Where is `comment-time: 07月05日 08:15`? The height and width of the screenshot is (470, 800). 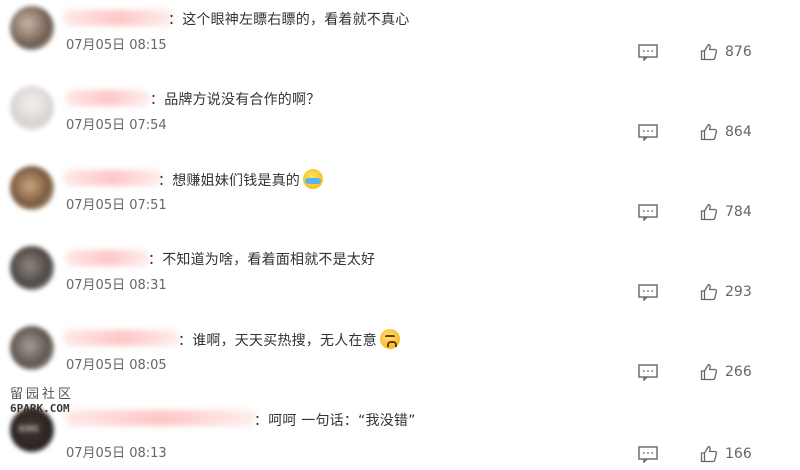
comment-time: 07月05日 08:15 is located at coordinates (116, 45).